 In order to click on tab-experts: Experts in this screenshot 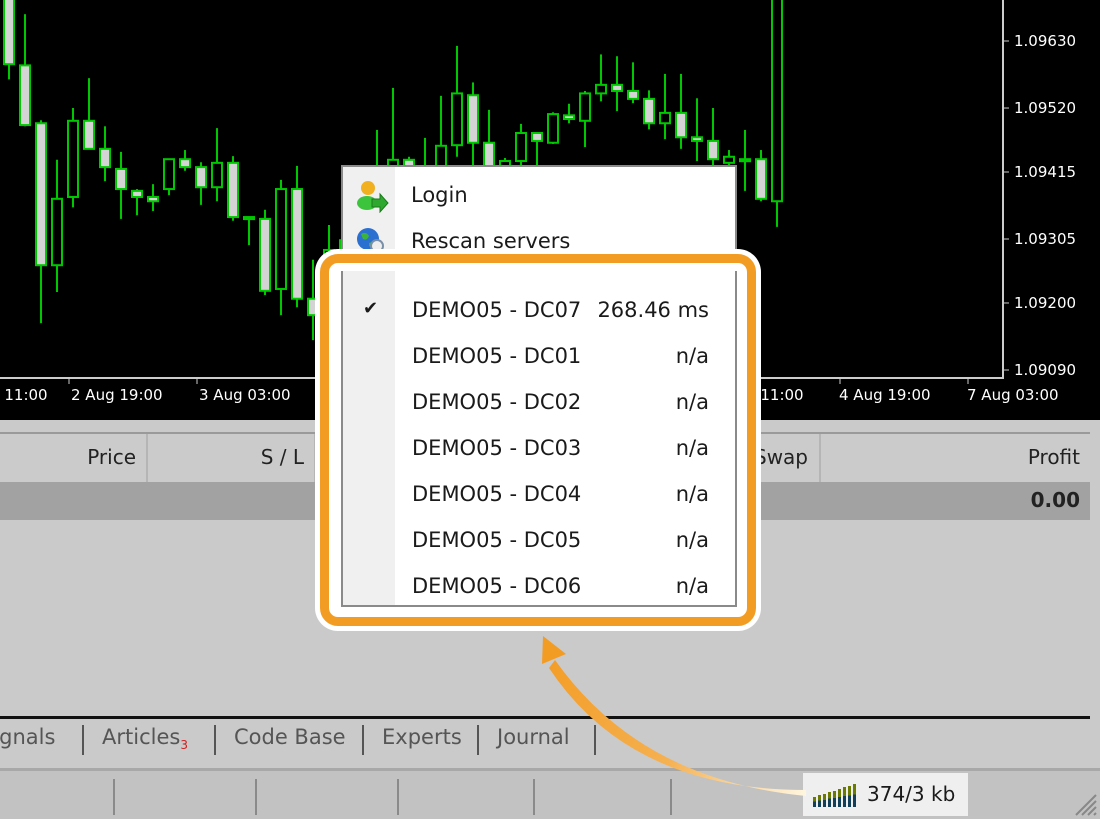, I will do `click(422, 737)`.